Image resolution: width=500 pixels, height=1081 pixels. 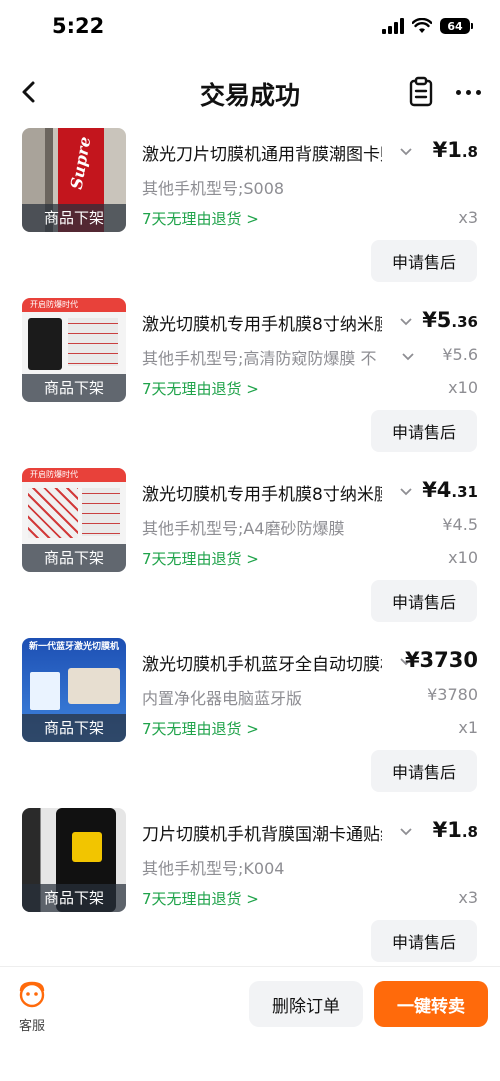 I want to click on product-thumbnail: 新一代蓝牙激光切膜机 商品下架, so click(x=74, y=690).